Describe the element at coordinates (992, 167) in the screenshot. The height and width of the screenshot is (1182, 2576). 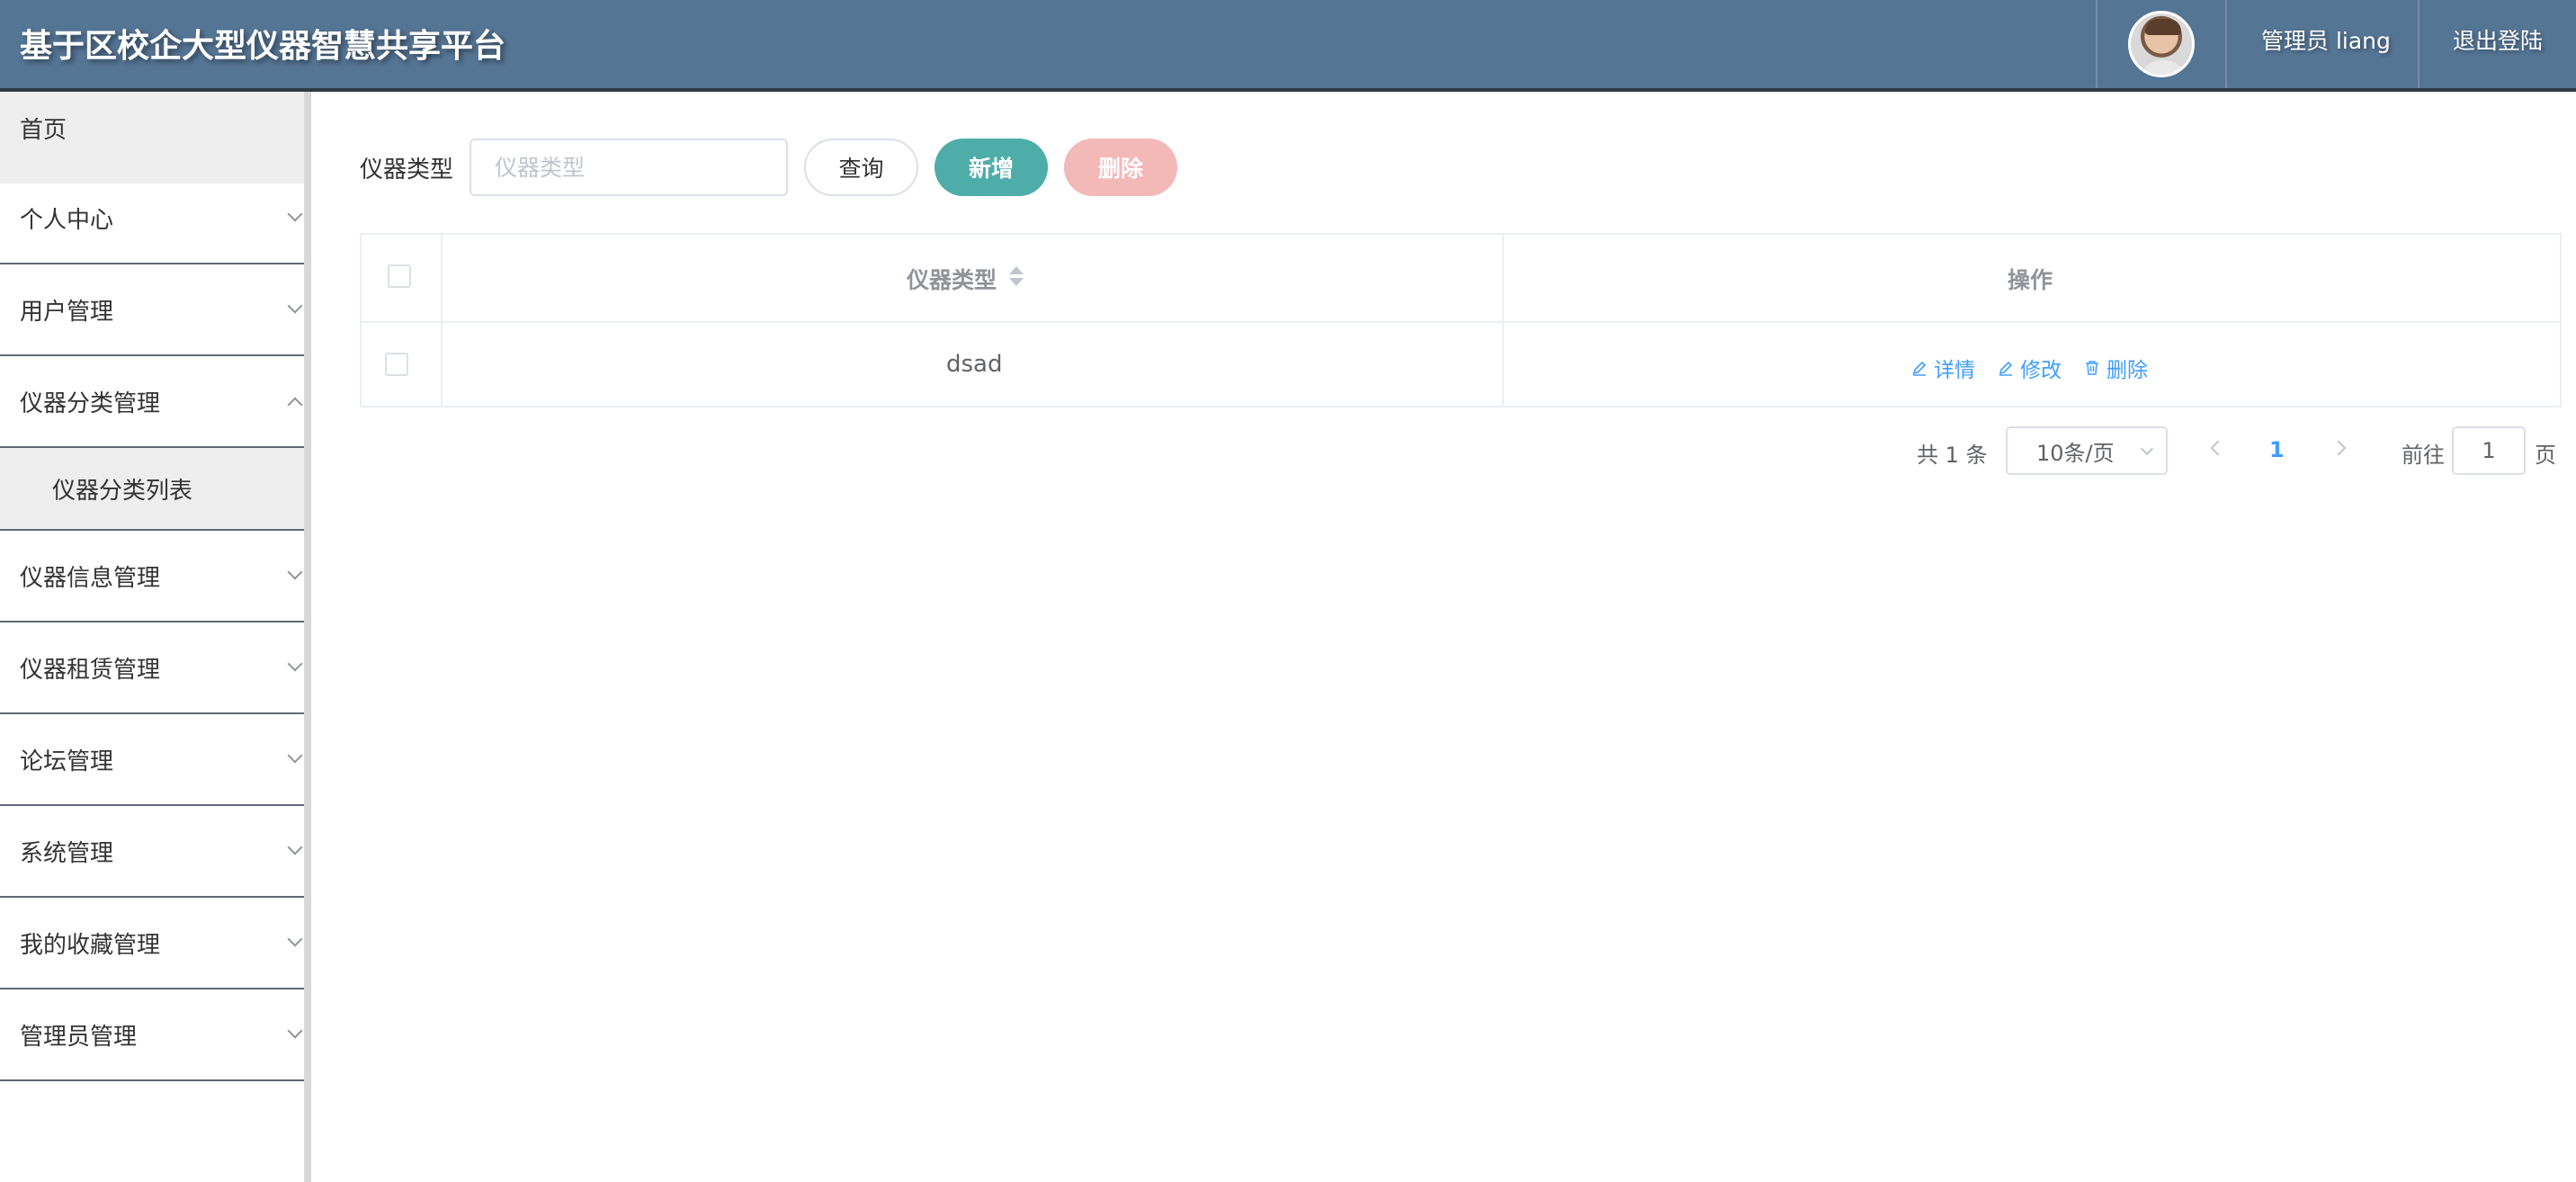
I see `add-button: 新增` at that location.